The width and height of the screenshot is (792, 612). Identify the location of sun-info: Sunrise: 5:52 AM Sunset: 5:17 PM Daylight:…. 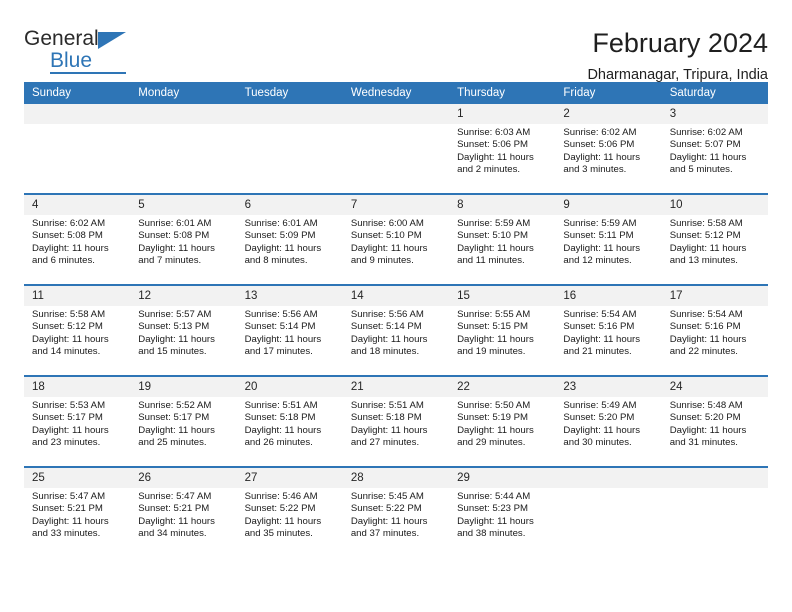
(183, 423).